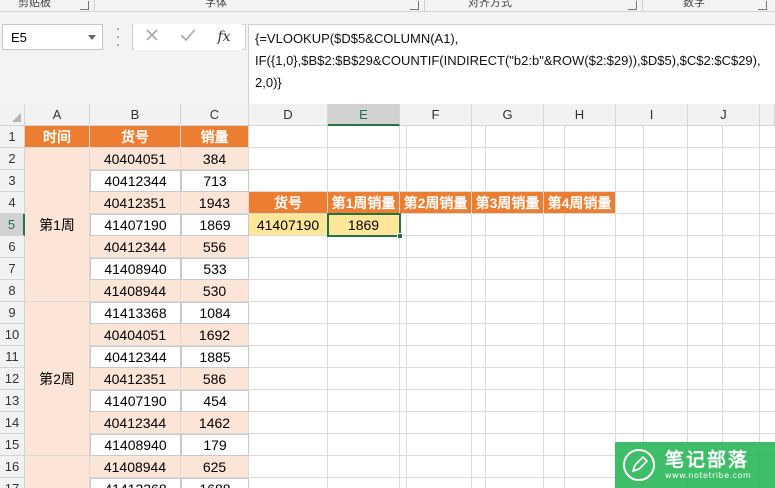  Describe the element at coordinates (12, 247) in the screenshot. I see `row-header-6: 6` at that location.